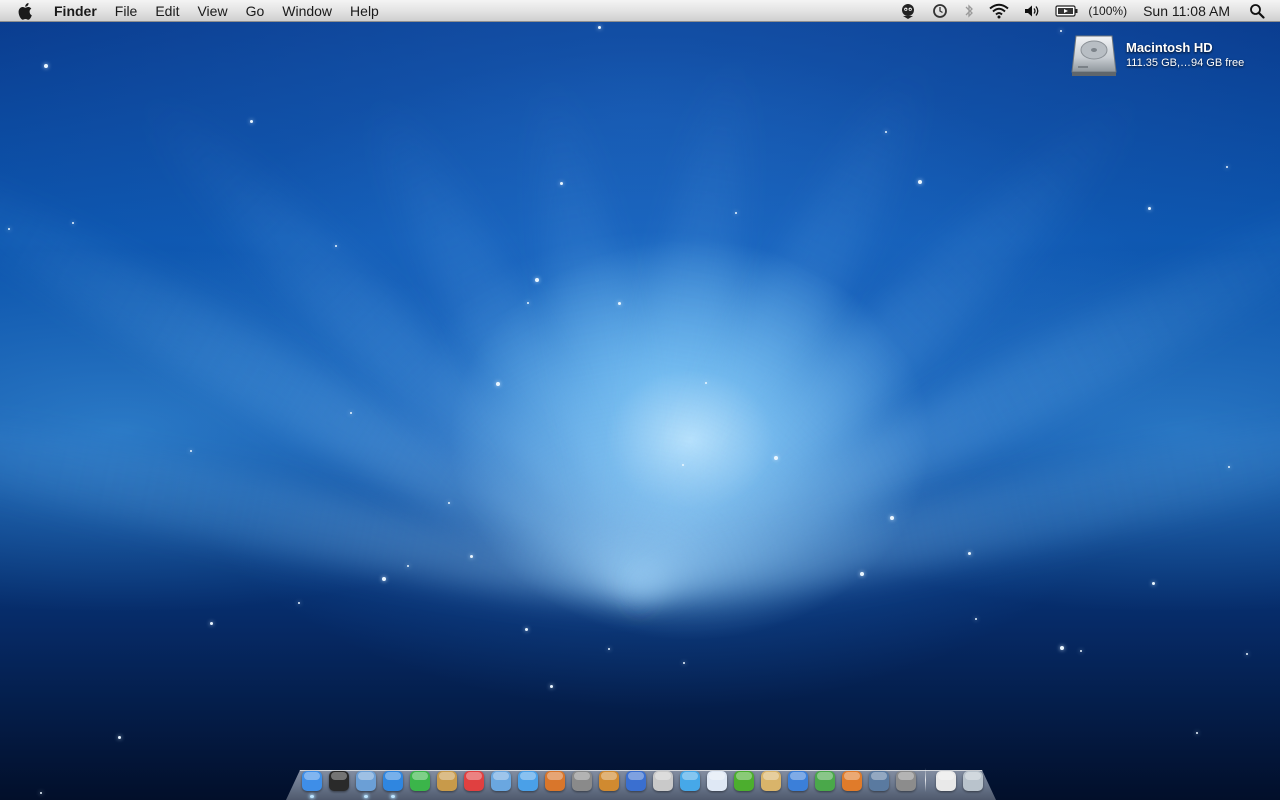  What do you see at coordinates (255, 11) in the screenshot?
I see `menu-go: Go` at bounding box center [255, 11].